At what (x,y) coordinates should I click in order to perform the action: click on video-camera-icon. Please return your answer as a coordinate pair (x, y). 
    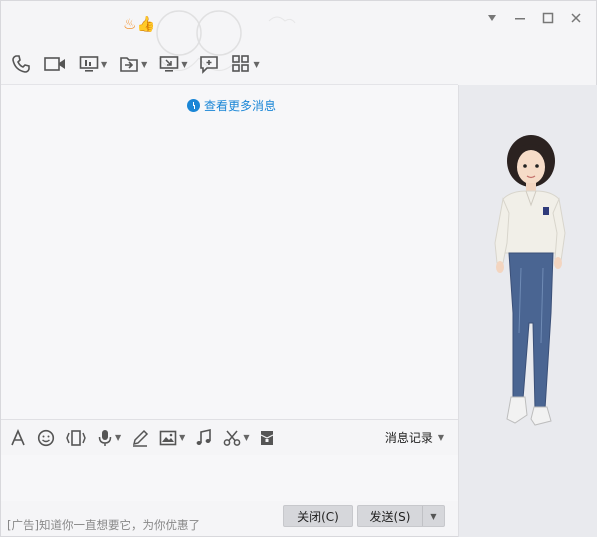
    Looking at the image, I should click on (54, 64).